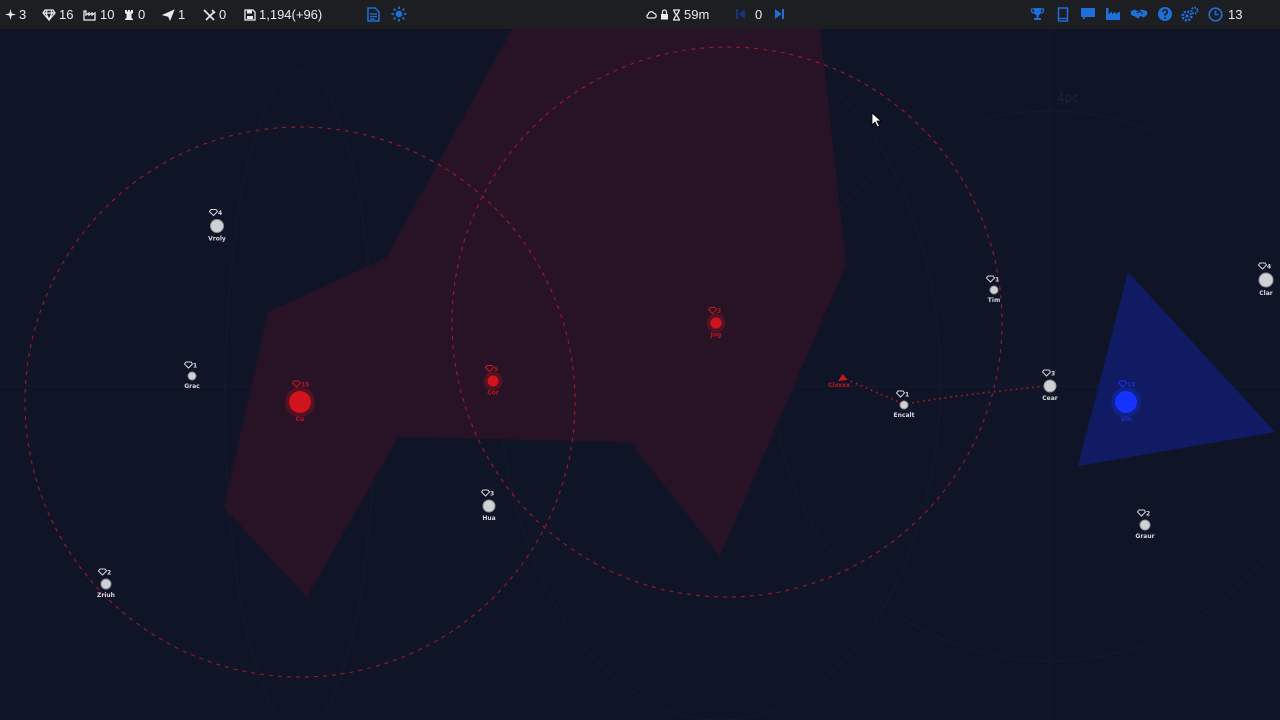 The image size is (1280, 720). What do you see at coordinates (1266, 293) in the screenshot?
I see `planet-name: Clar` at bounding box center [1266, 293].